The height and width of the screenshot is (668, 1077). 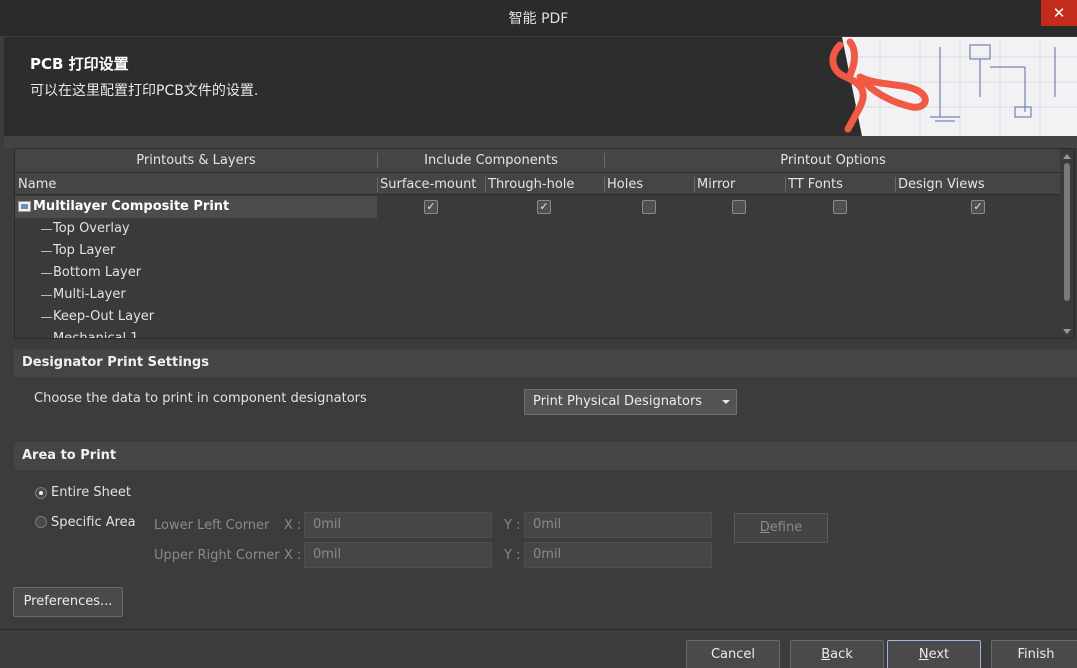 I want to click on layer-name: Top Layer, so click(x=84, y=250).